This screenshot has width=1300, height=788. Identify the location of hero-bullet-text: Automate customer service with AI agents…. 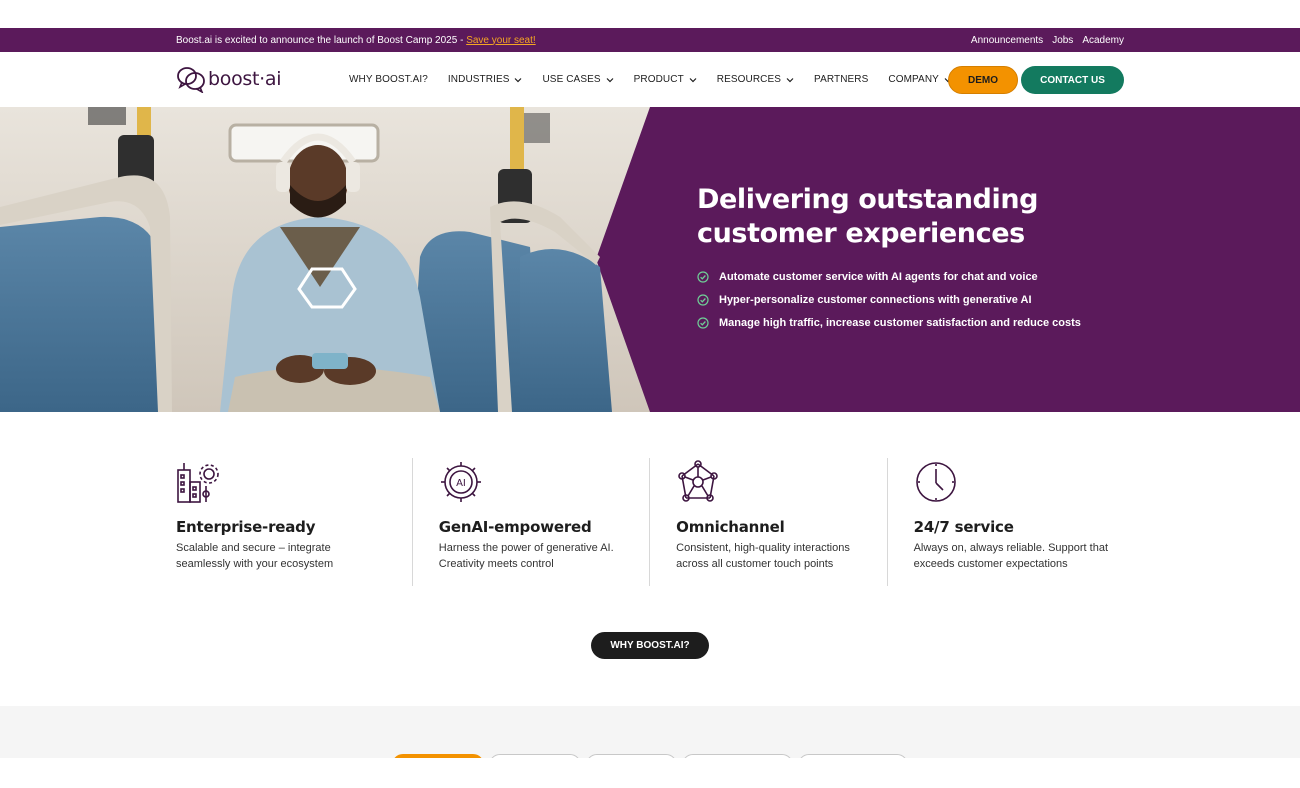
(878, 276).